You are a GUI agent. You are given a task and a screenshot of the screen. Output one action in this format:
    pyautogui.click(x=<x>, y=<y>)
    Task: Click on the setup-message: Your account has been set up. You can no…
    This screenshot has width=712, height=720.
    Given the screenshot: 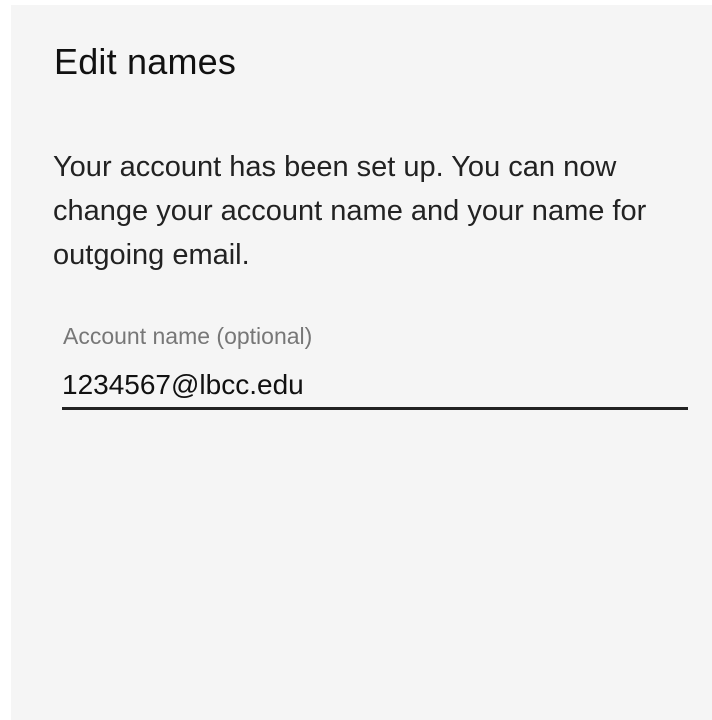 What is the action you would take?
    pyautogui.click(x=350, y=211)
    